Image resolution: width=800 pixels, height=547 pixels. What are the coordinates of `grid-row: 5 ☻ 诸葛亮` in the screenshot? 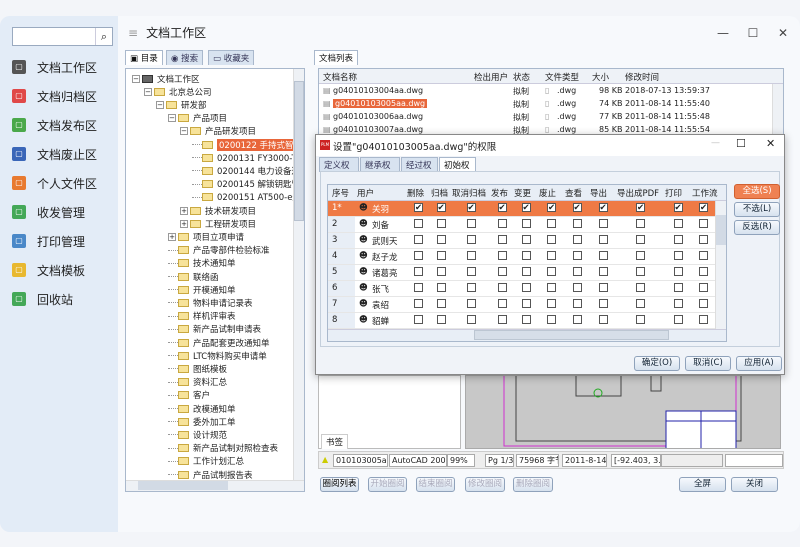 It's located at (522, 273).